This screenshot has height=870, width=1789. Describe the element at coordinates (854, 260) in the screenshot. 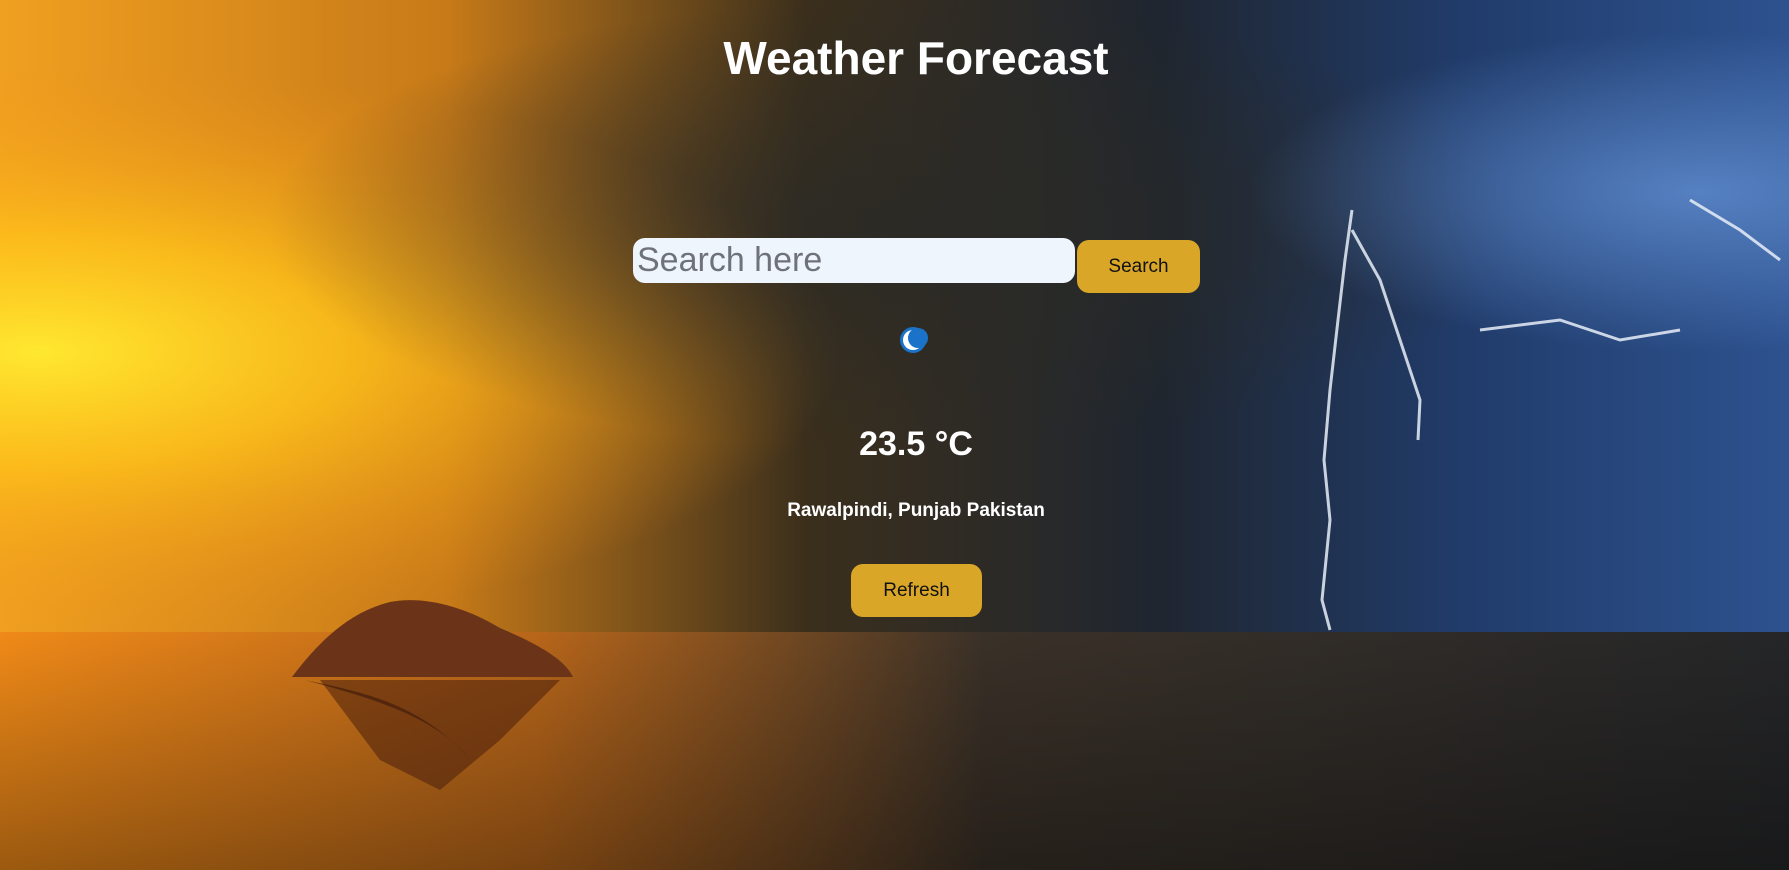

I see `search-input` at that location.